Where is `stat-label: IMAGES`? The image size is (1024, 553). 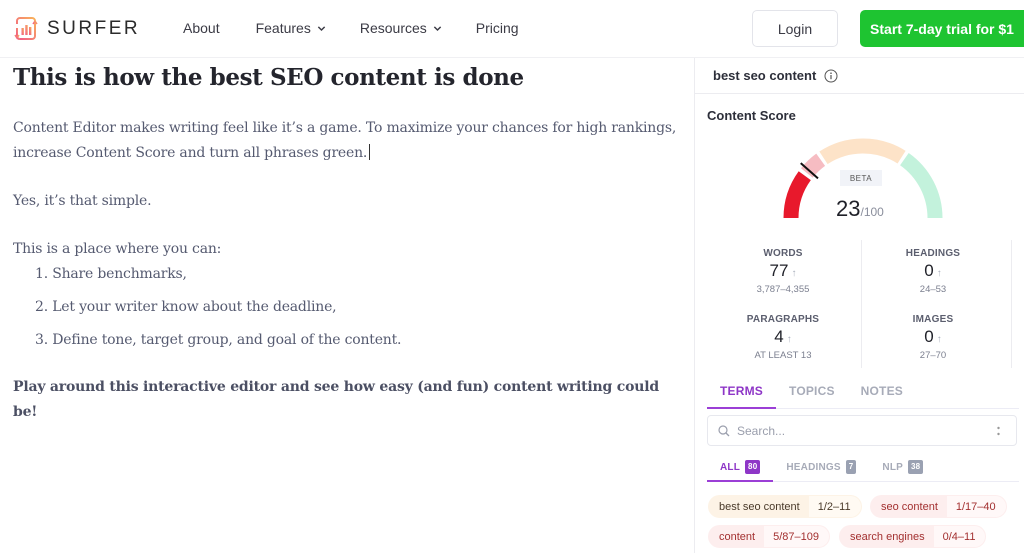
stat-label: IMAGES is located at coordinates (933, 319).